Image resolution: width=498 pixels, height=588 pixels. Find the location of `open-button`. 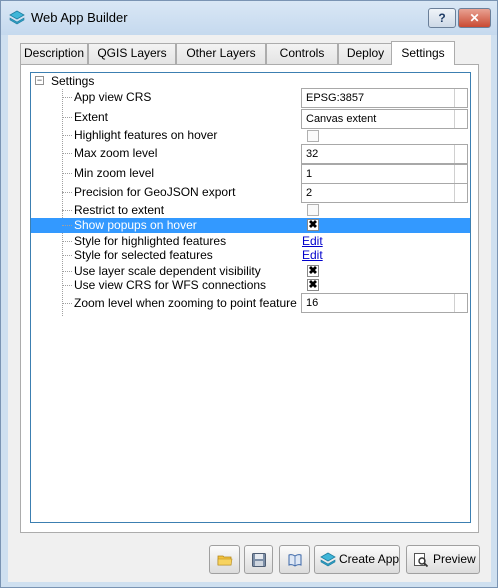

open-button is located at coordinates (224, 559).